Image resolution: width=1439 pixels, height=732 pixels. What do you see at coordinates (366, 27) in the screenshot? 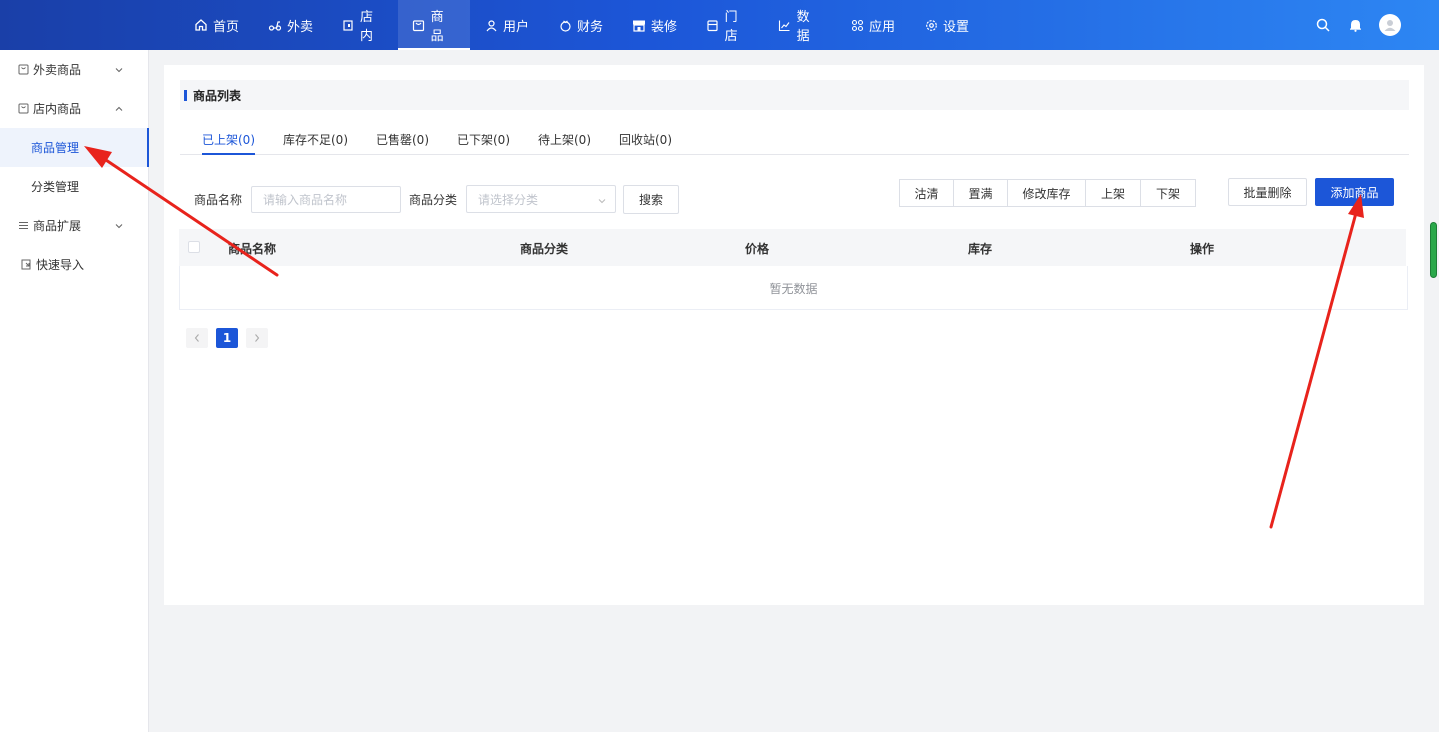
I see `nav-label: 店内` at bounding box center [366, 27].